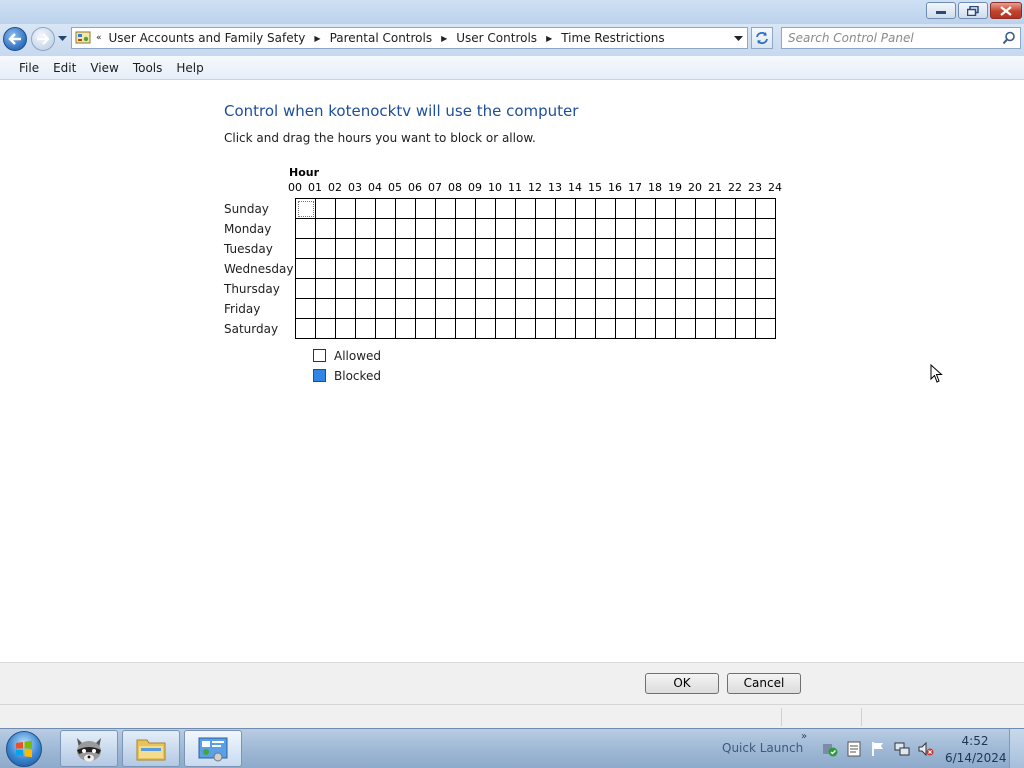 This screenshot has height=768, width=1024. Describe the element at coordinates (1006, 10) in the screenshot. I see `close-button` at that location.